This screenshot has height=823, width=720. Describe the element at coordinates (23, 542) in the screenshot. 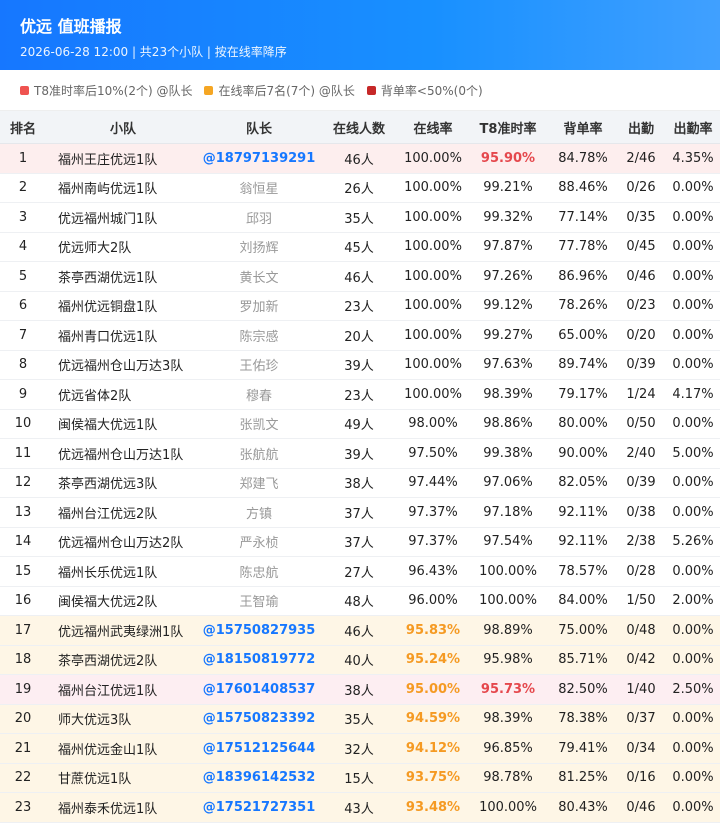

I see `rank-cell: 14` at that location.